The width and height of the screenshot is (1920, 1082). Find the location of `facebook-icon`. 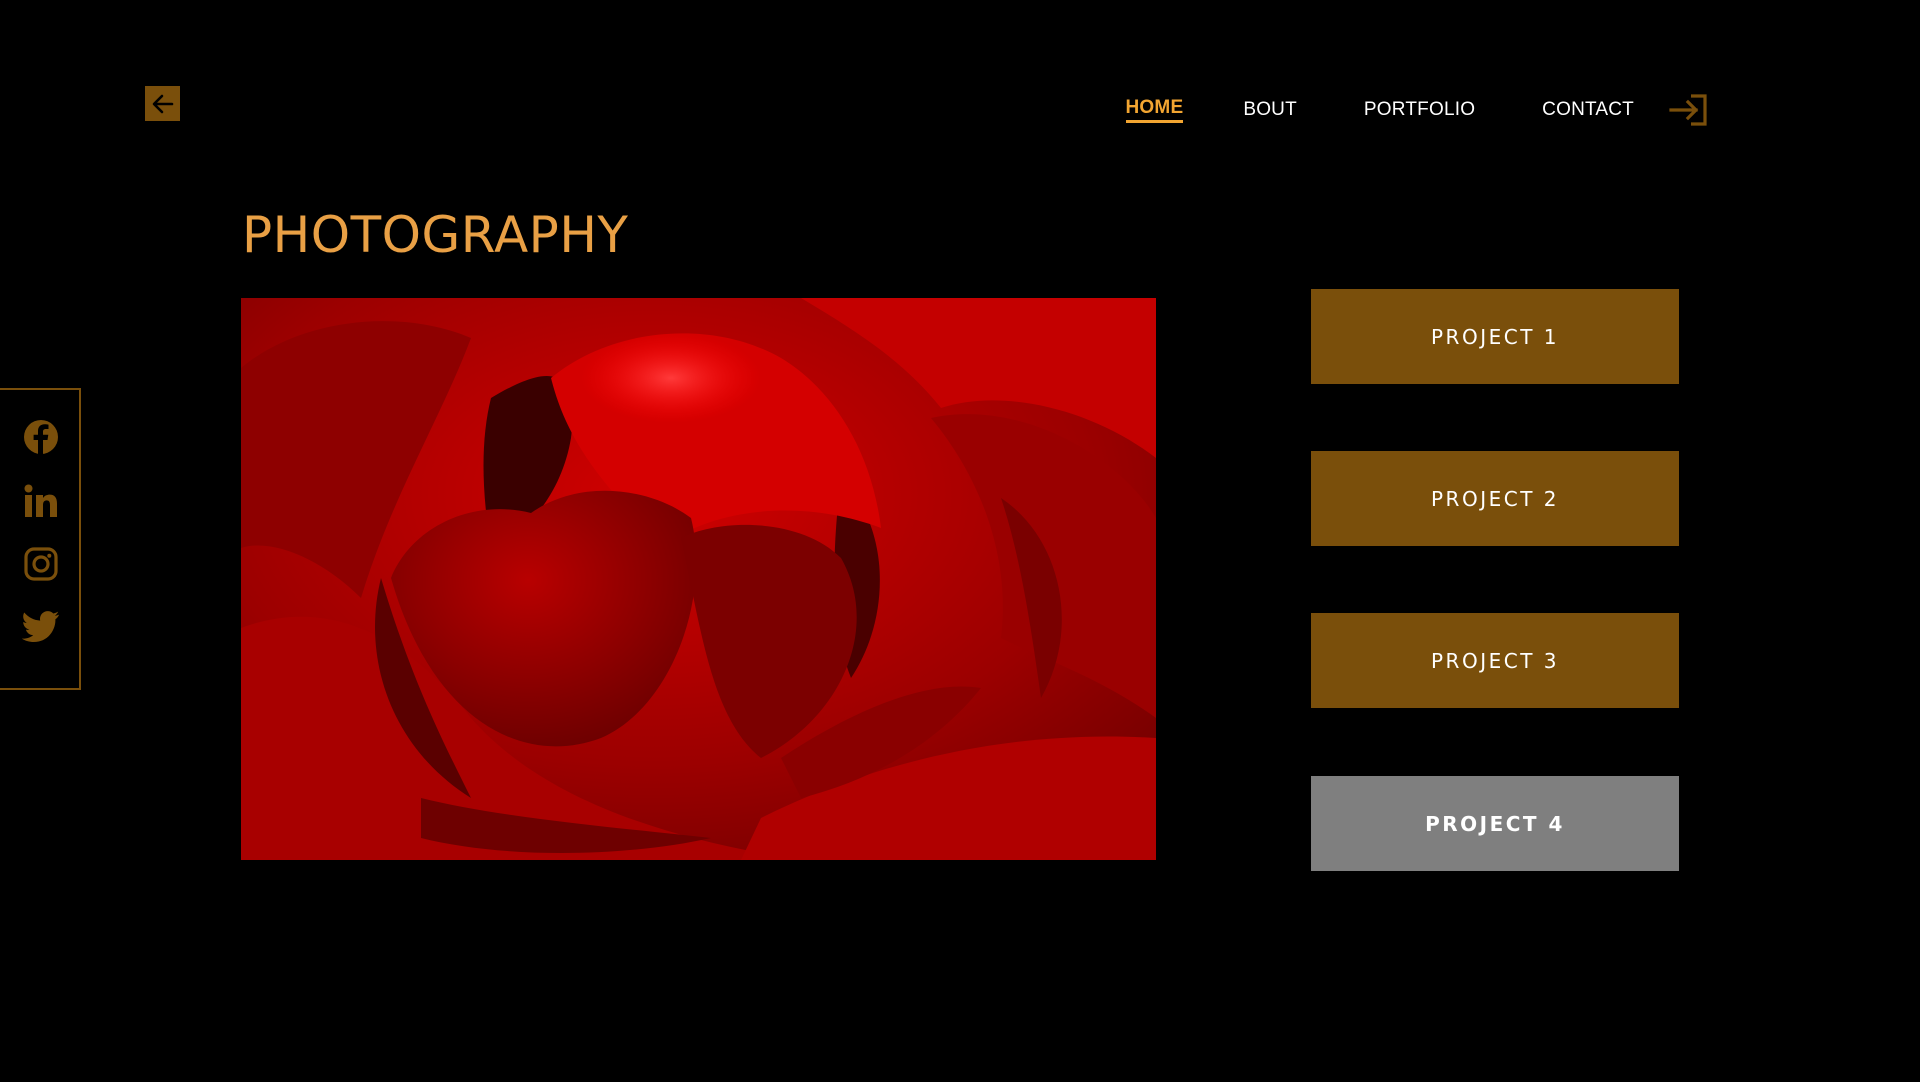

facebook-icon is located at coordinates (41, 437).